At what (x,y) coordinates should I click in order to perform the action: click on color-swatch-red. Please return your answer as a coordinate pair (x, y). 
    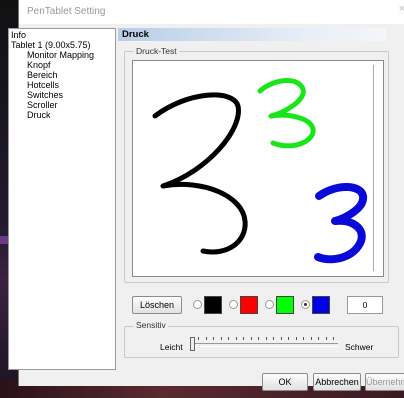
    Looking at the image, I should click on (249, 305).